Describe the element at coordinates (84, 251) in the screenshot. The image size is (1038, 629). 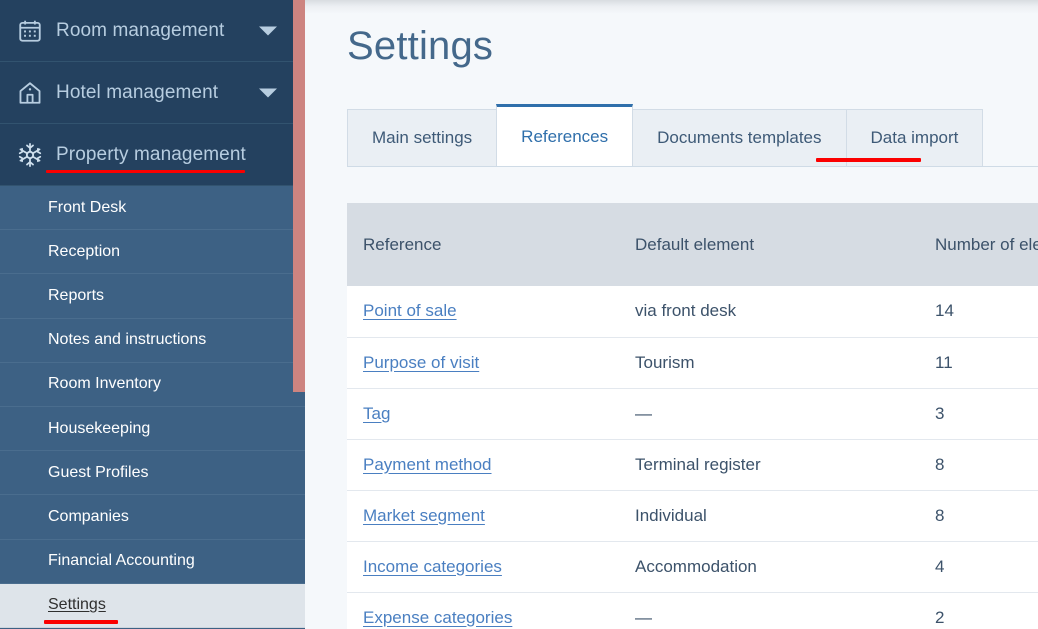
I see `sidebar-item-label: Reception` at that location.